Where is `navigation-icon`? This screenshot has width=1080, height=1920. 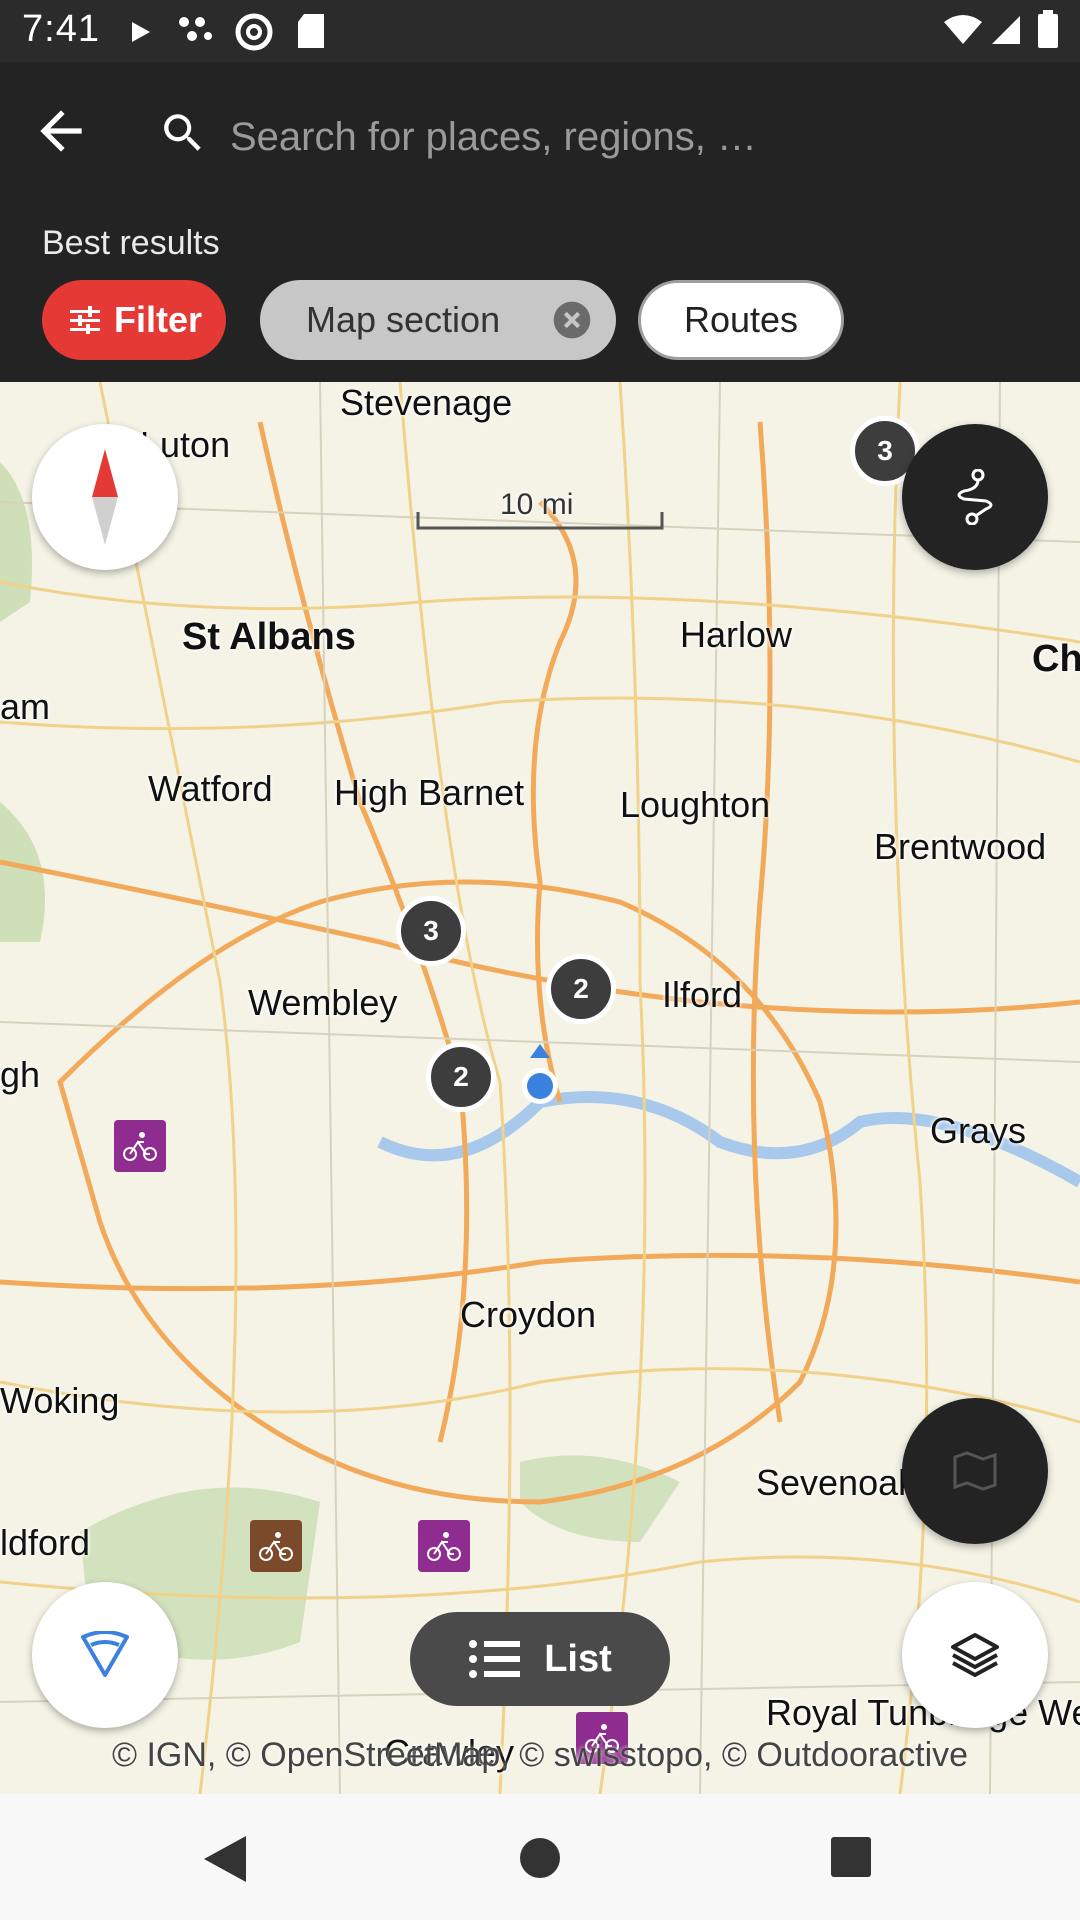
navigation-icon is located at coordinates (105, 1654).